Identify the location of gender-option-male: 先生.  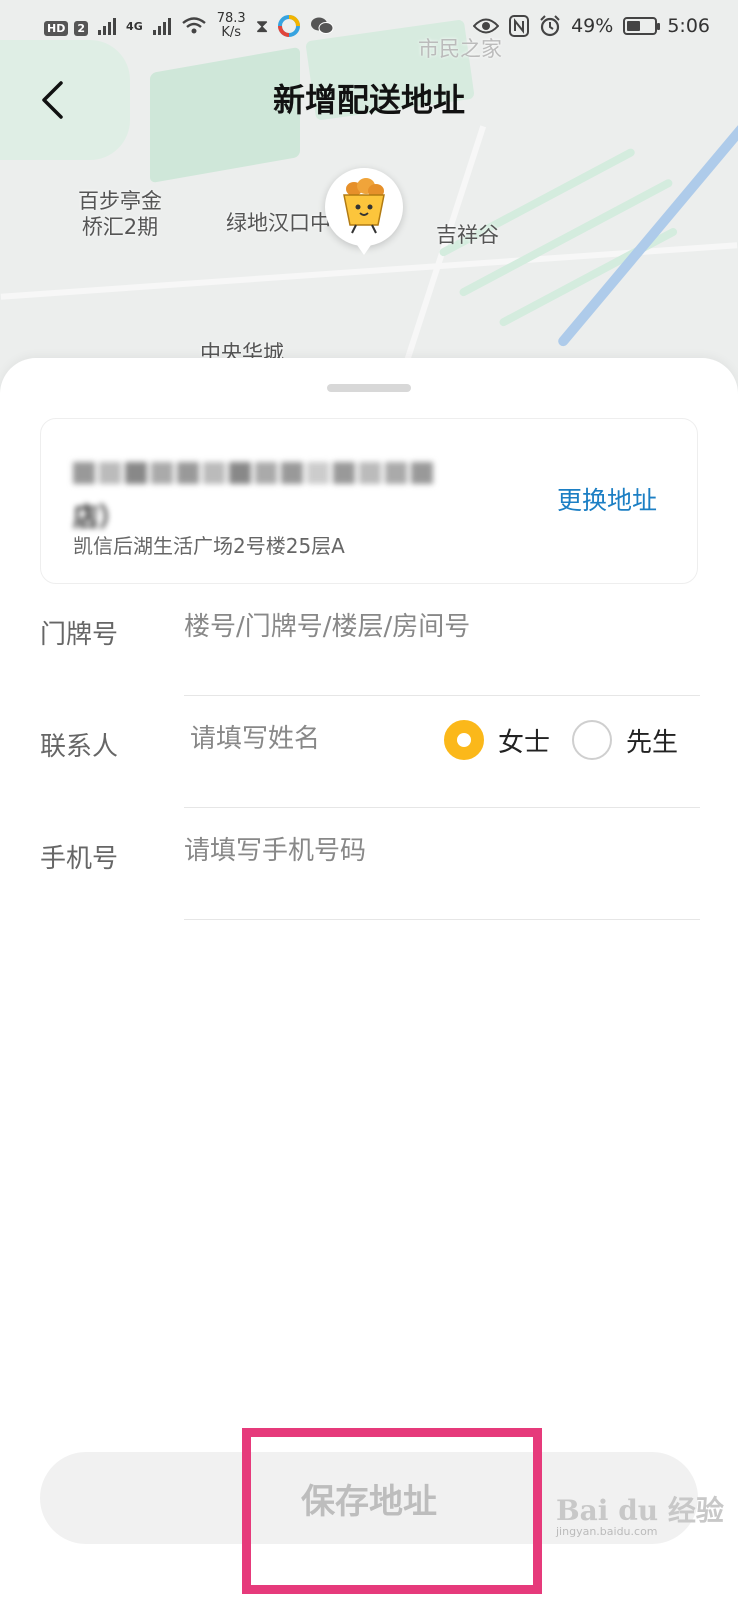
(625, 740).